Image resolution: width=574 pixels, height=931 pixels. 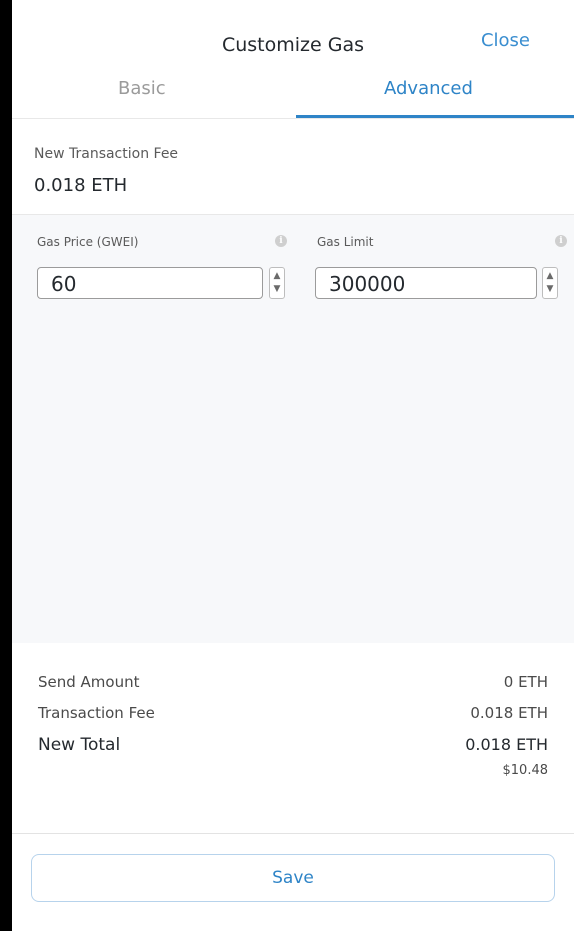 What do you see at coordinates (142, 89) in the screenshot?
I see `tab-basic: Basic` at bounding box center [142, 89].